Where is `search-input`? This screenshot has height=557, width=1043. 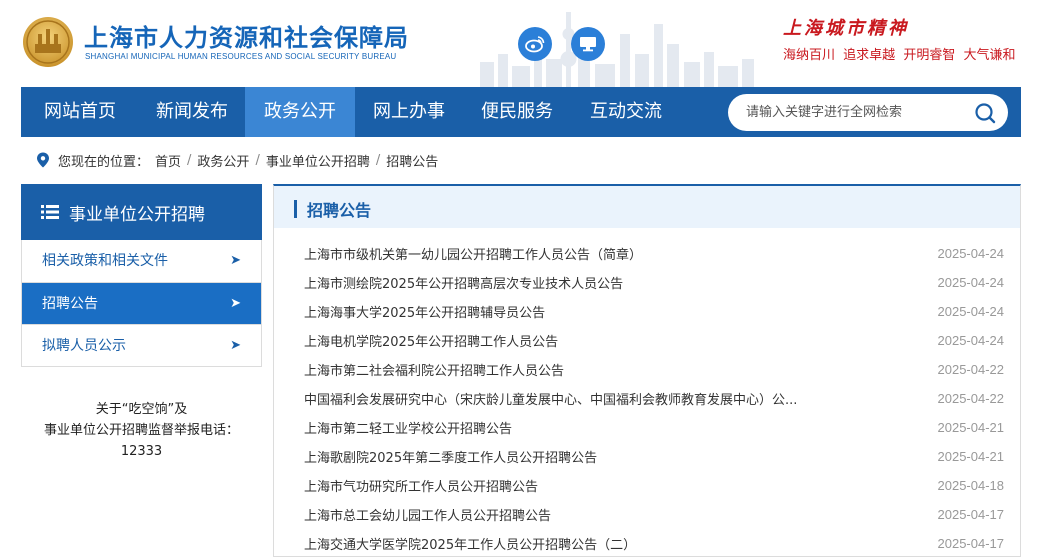 search-input is located at coordinates (856, 112).